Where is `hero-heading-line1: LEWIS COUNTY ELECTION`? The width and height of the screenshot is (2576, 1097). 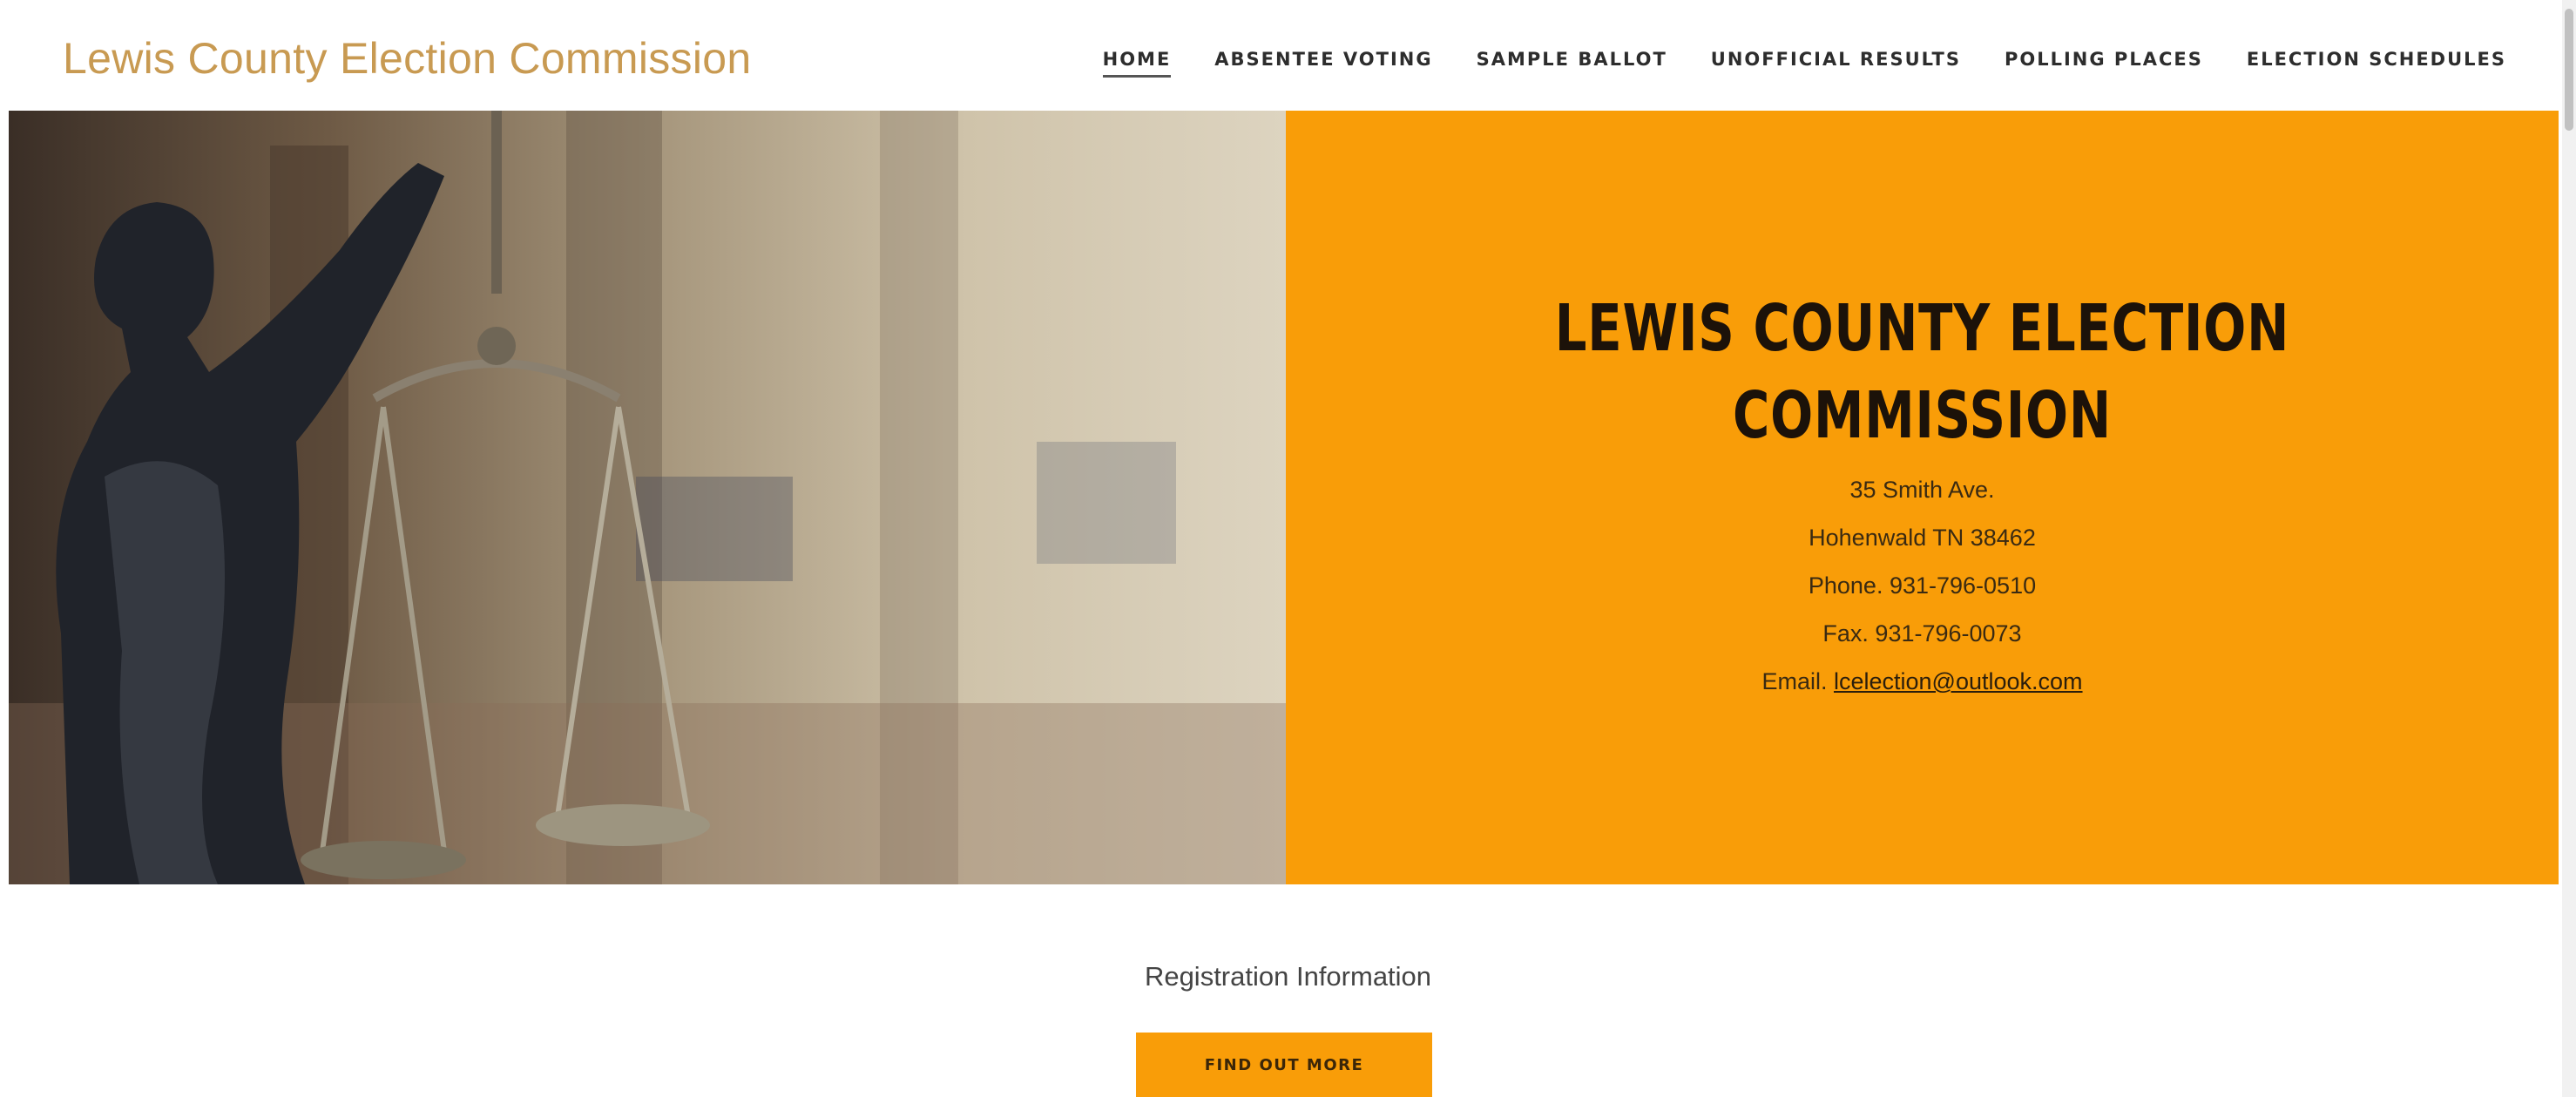 hero-heading-line1: LEWIS COUNTY ELECTION is located at coordinates (1922, 328).